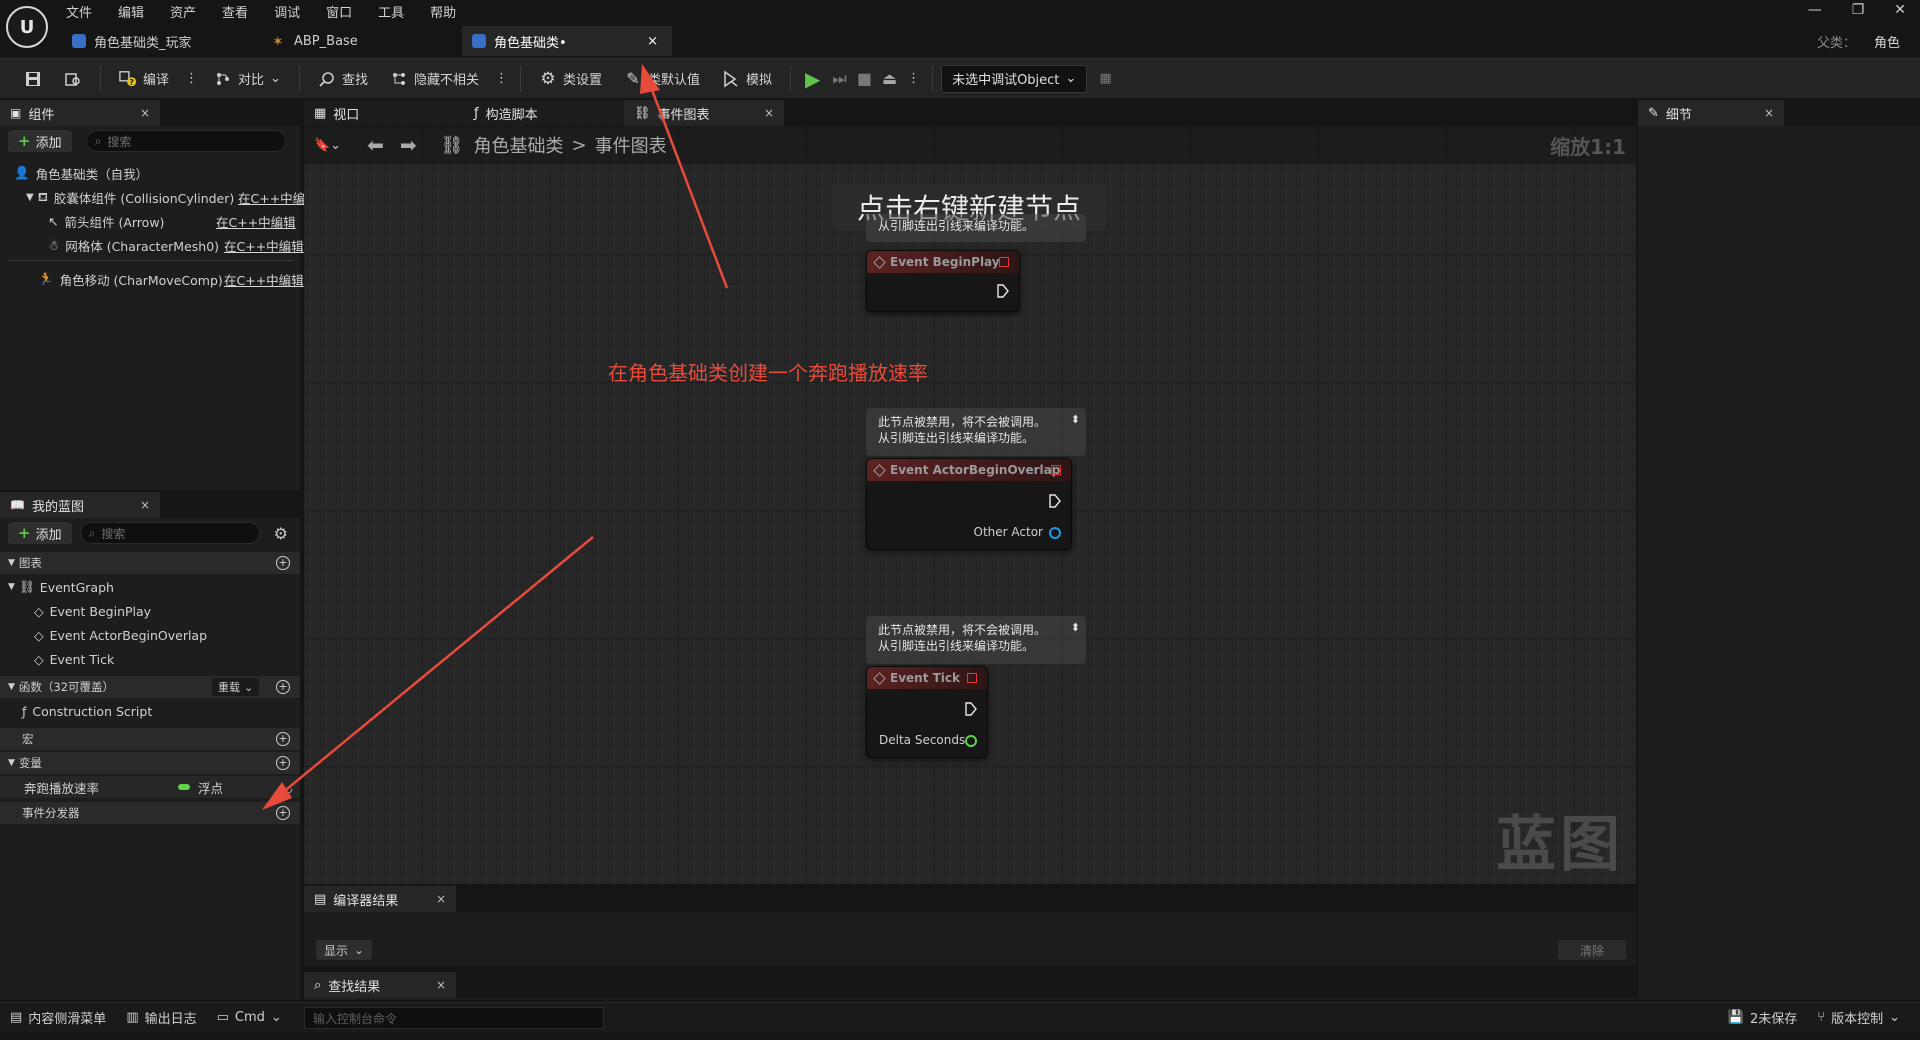 Image resolution: width=1920 pixels, height=1040 pixels. I want to click on gear-icon: ⚙, so click(281, 533).